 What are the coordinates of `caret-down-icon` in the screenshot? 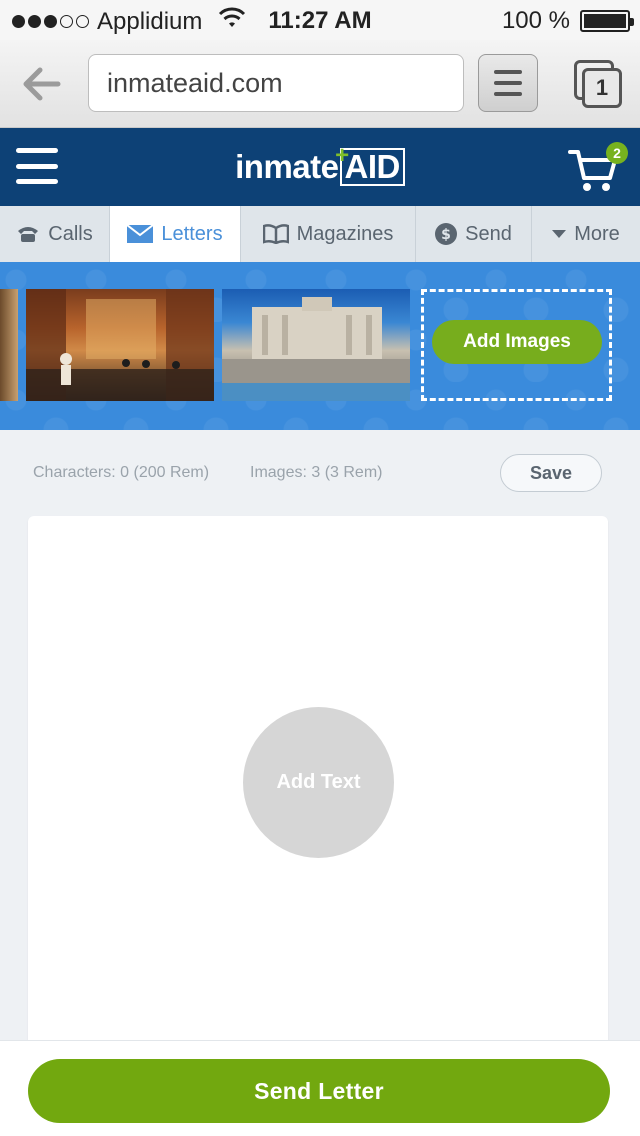 It's located at (559, 234).